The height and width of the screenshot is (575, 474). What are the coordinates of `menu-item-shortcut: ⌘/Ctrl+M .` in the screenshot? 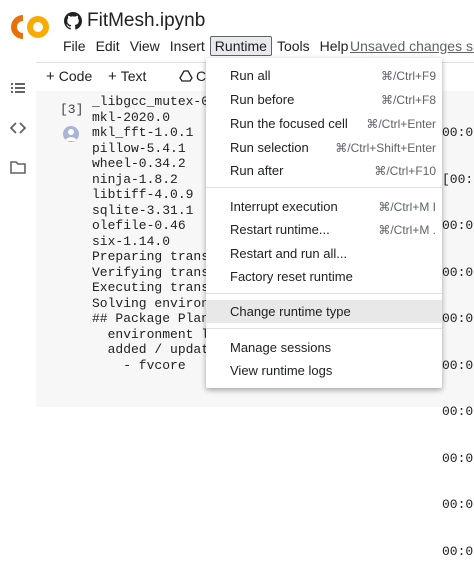 It's located at (407, 229).